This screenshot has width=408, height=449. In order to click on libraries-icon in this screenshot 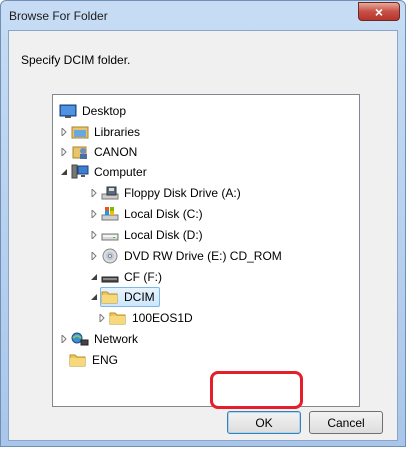, I will do `click(80, 132)`.